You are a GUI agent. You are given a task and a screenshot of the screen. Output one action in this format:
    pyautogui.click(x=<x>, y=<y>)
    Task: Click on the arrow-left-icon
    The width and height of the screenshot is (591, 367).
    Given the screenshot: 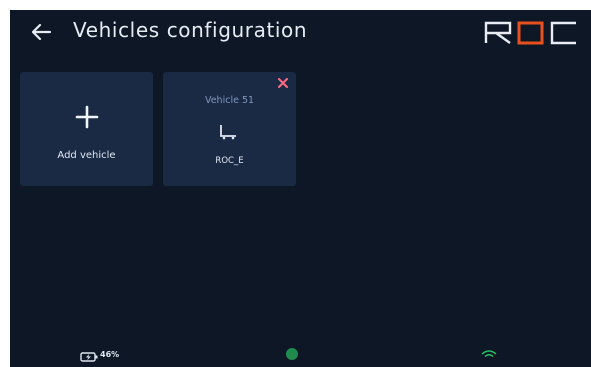 What is the action you would take?
    pyautogui.click(x=41, y=32)
    